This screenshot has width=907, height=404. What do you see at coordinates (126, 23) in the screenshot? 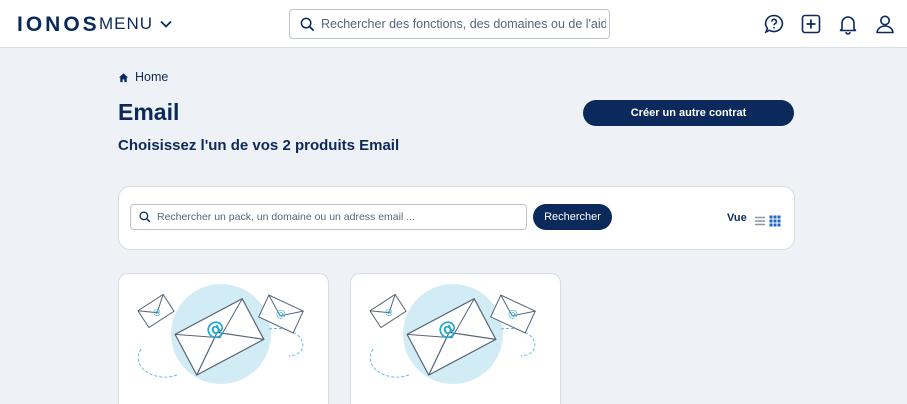
I see `menu-label: MENU` at bounding box center [126, 23].